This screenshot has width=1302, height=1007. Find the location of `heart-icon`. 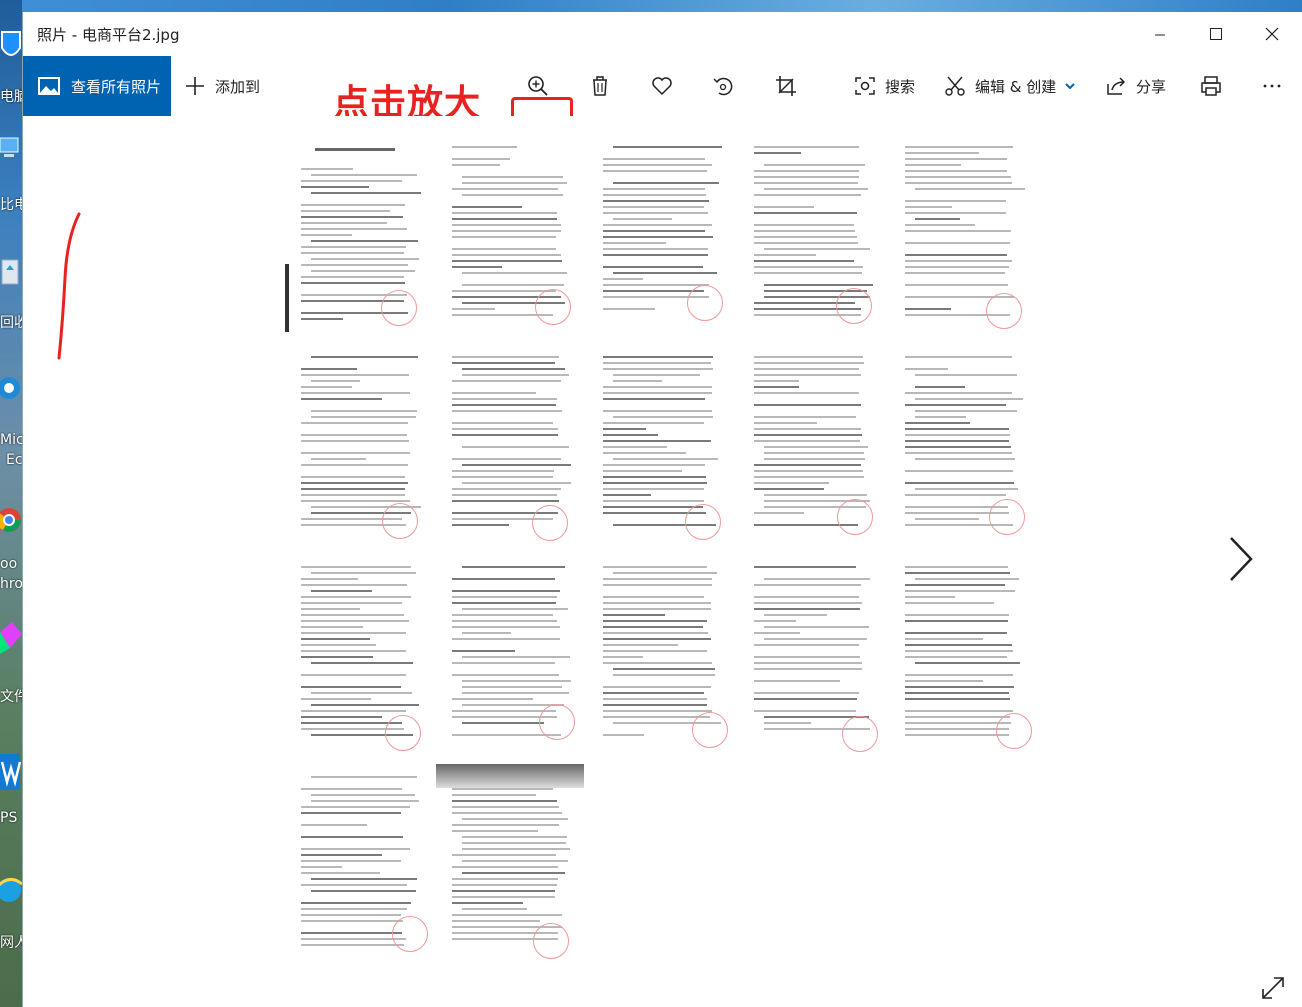

heart-icon is located at coordinates (662, 86).